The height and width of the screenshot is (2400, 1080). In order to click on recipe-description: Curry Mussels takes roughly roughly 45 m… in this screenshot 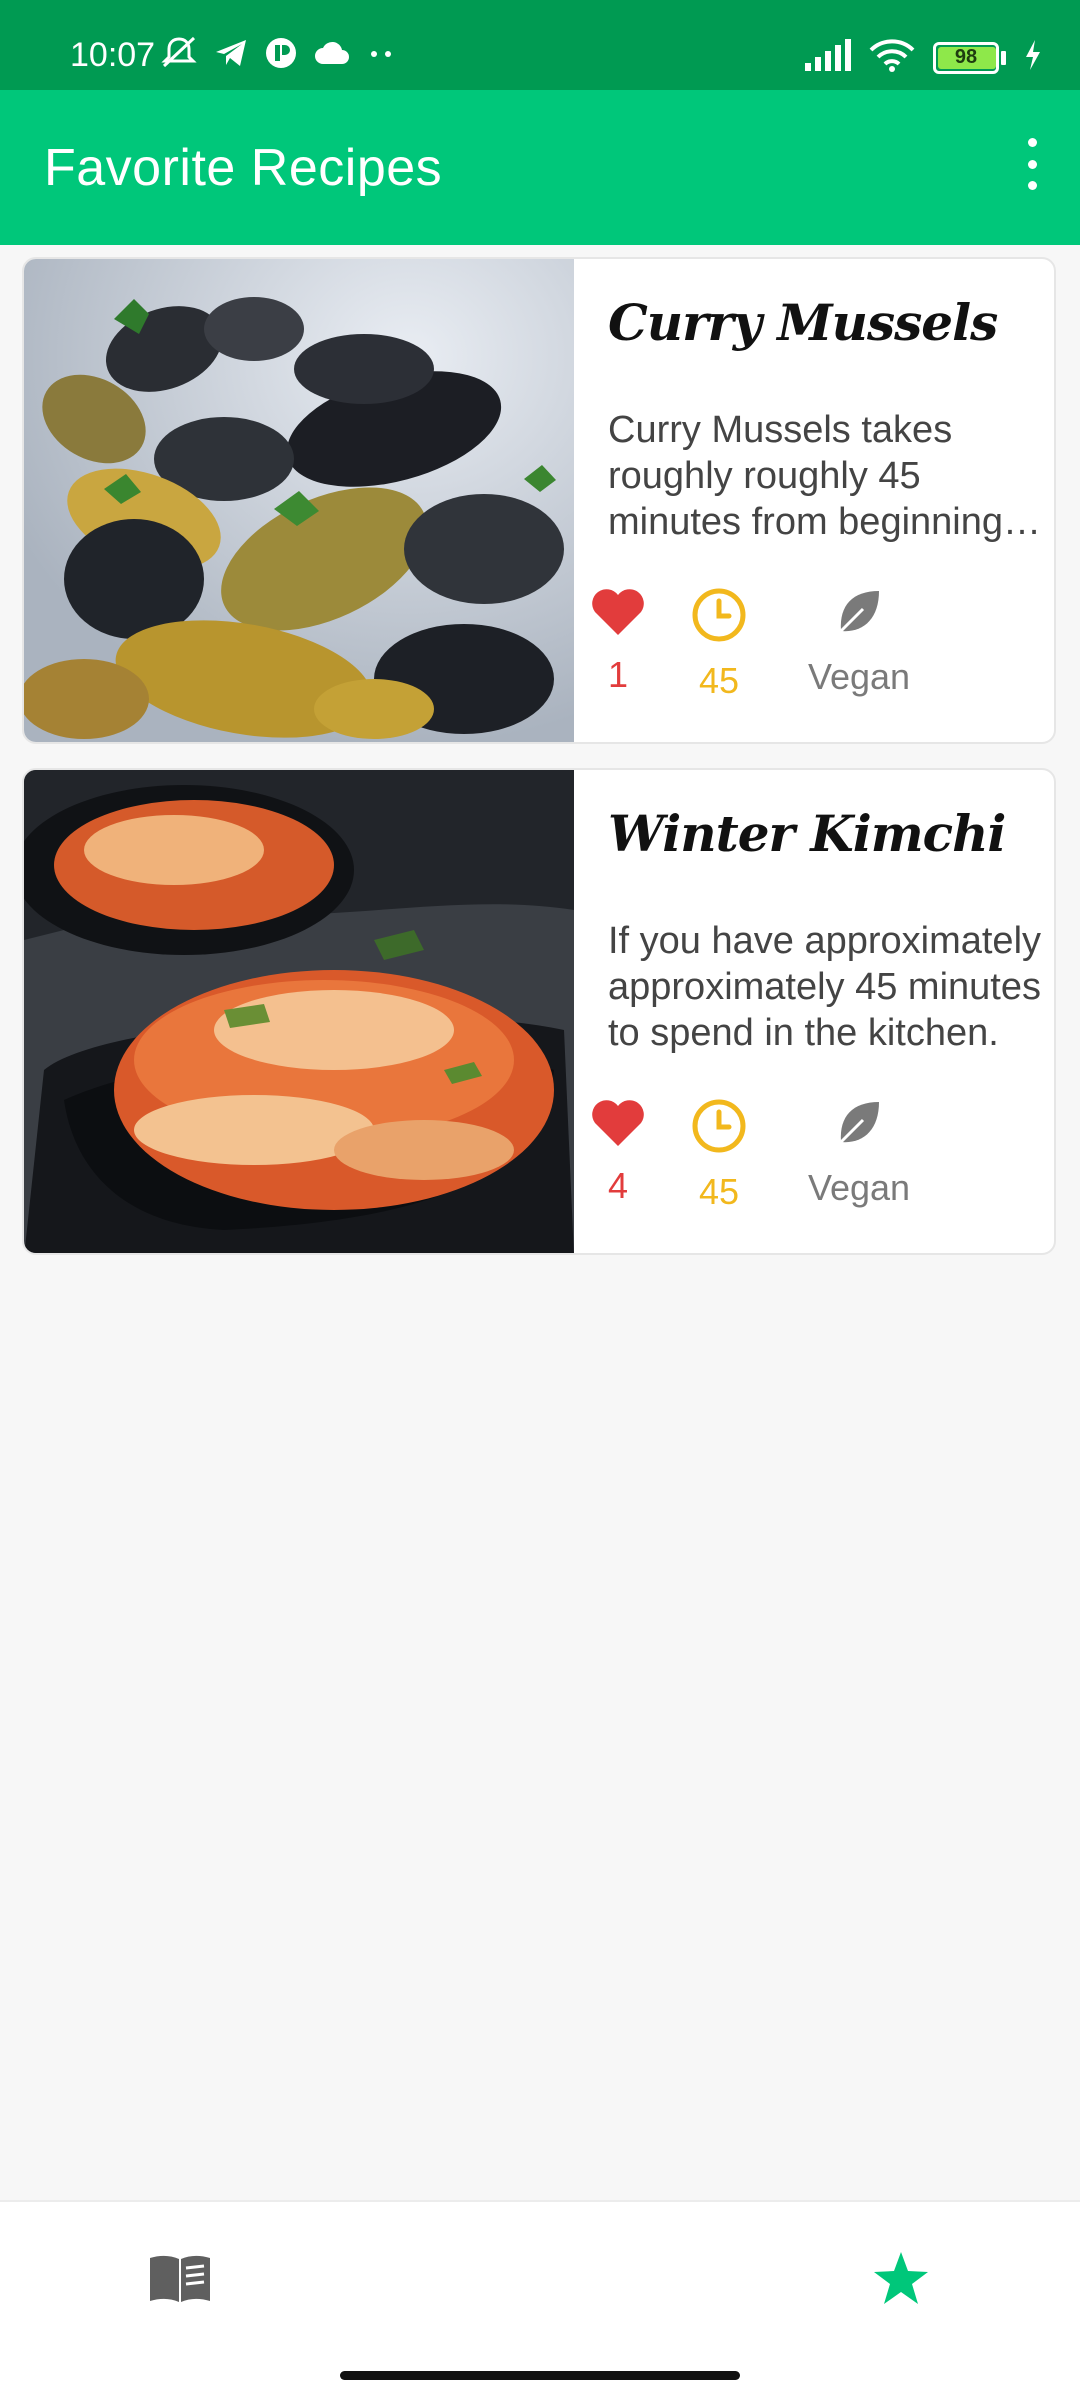, I will do `click(827, 476)`.